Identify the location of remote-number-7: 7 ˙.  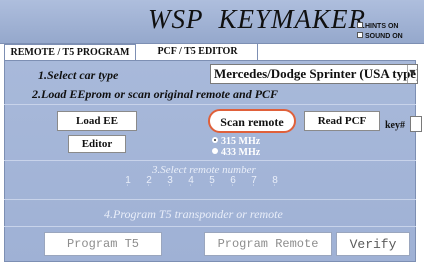
(254, 185).